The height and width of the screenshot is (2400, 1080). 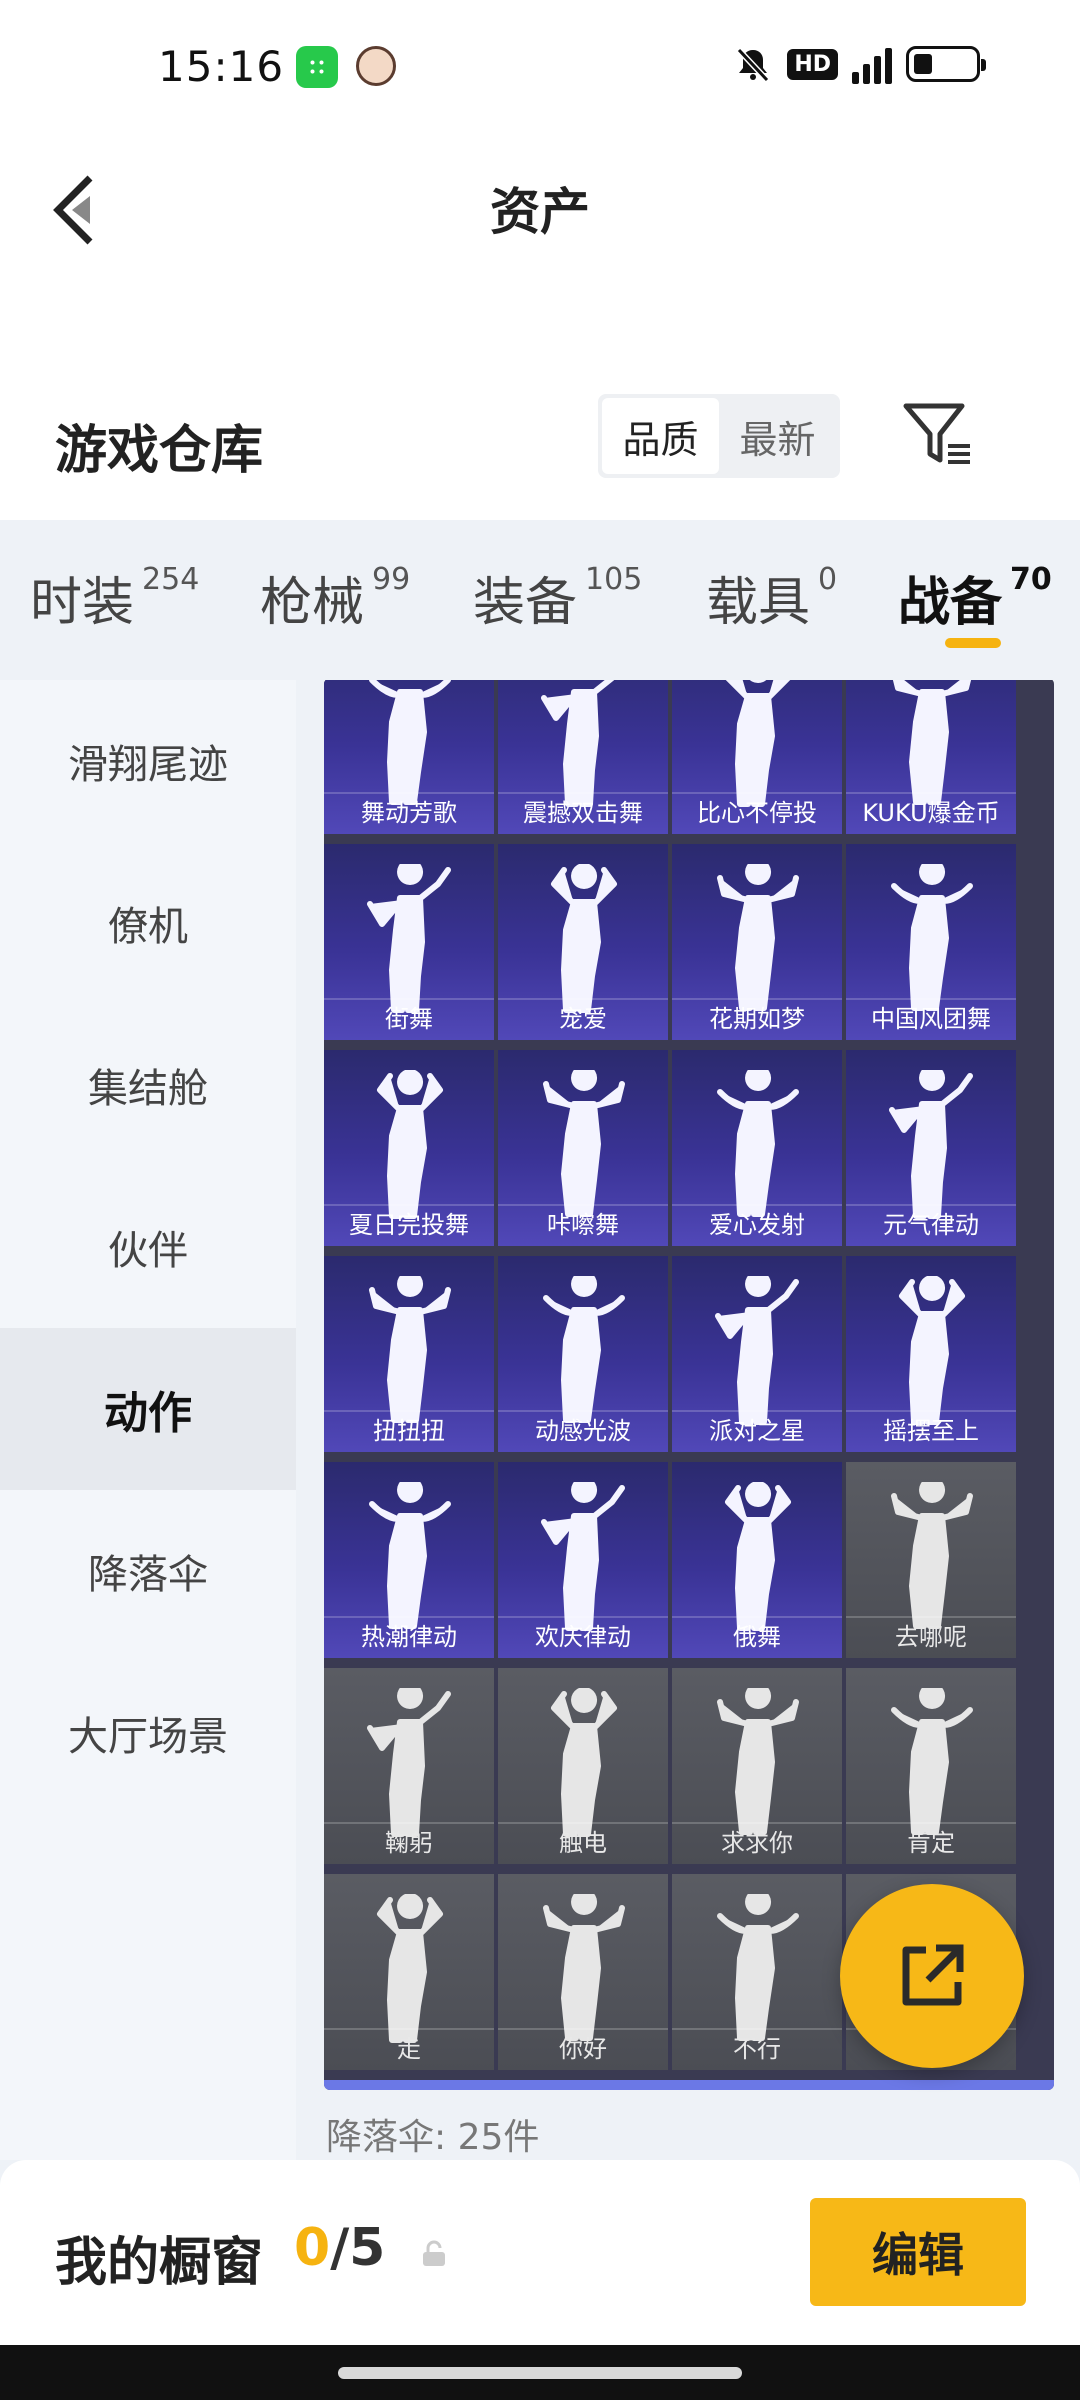 I want to click on emote-label: 俄舞, so click(x=757, y=1637).